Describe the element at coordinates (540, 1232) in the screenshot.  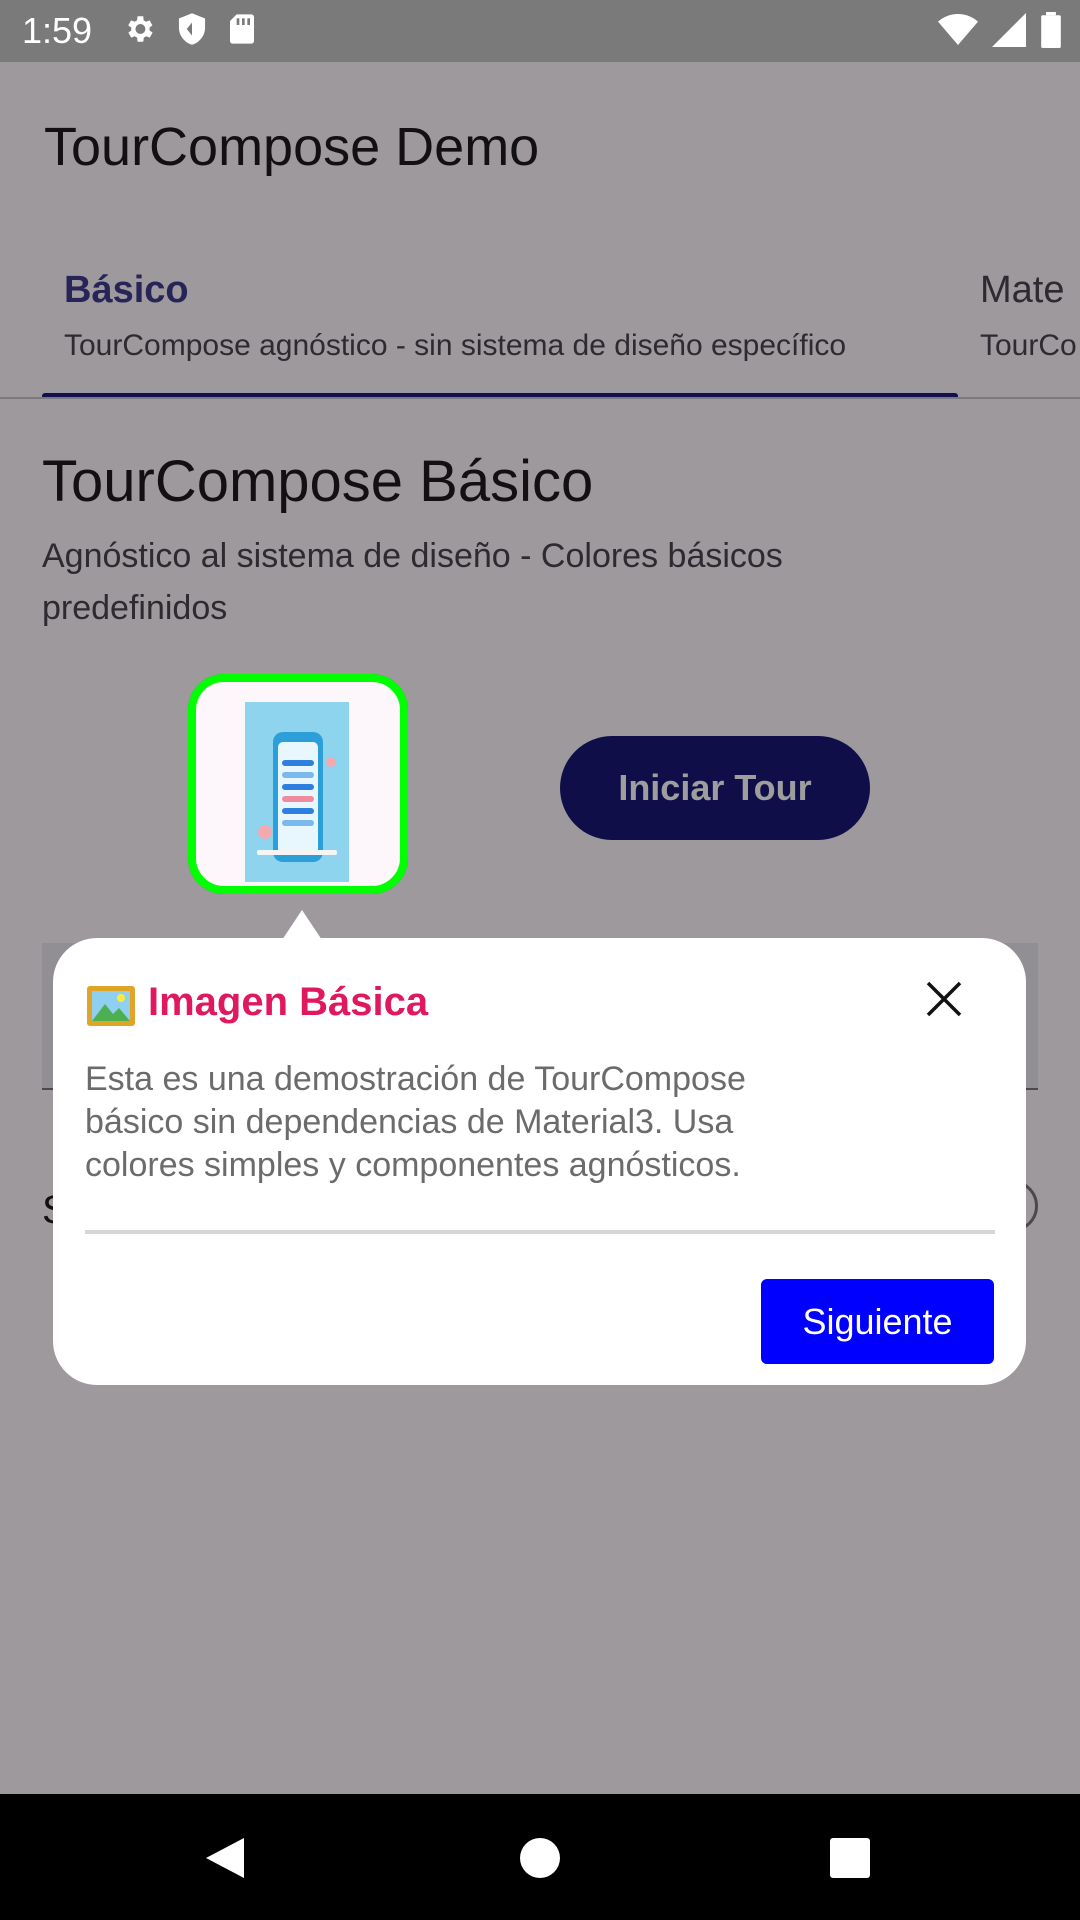
I see `tooltip-divider` at that location.